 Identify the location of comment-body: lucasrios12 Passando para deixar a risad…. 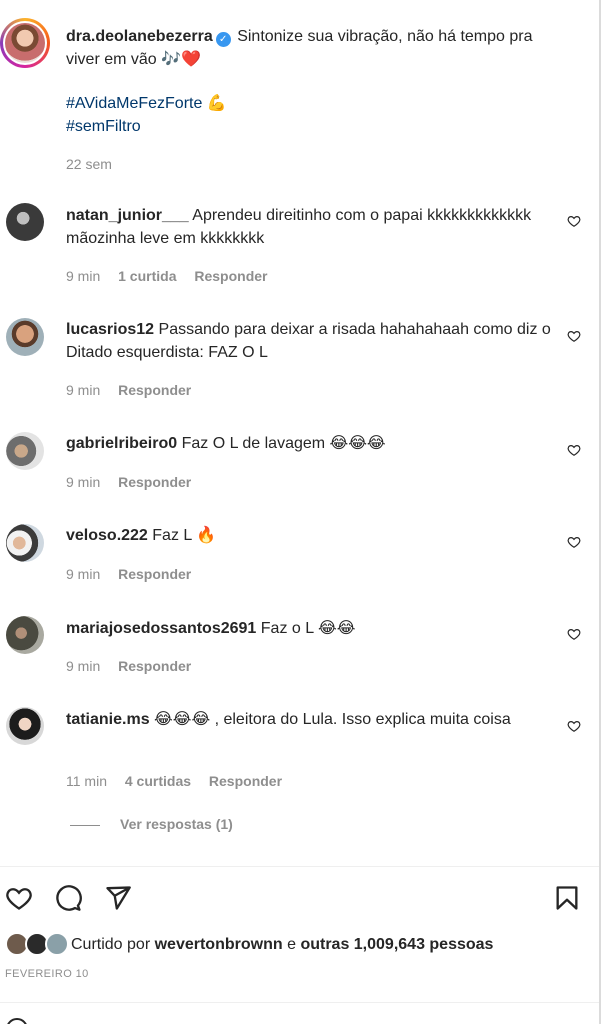
(316, 341).